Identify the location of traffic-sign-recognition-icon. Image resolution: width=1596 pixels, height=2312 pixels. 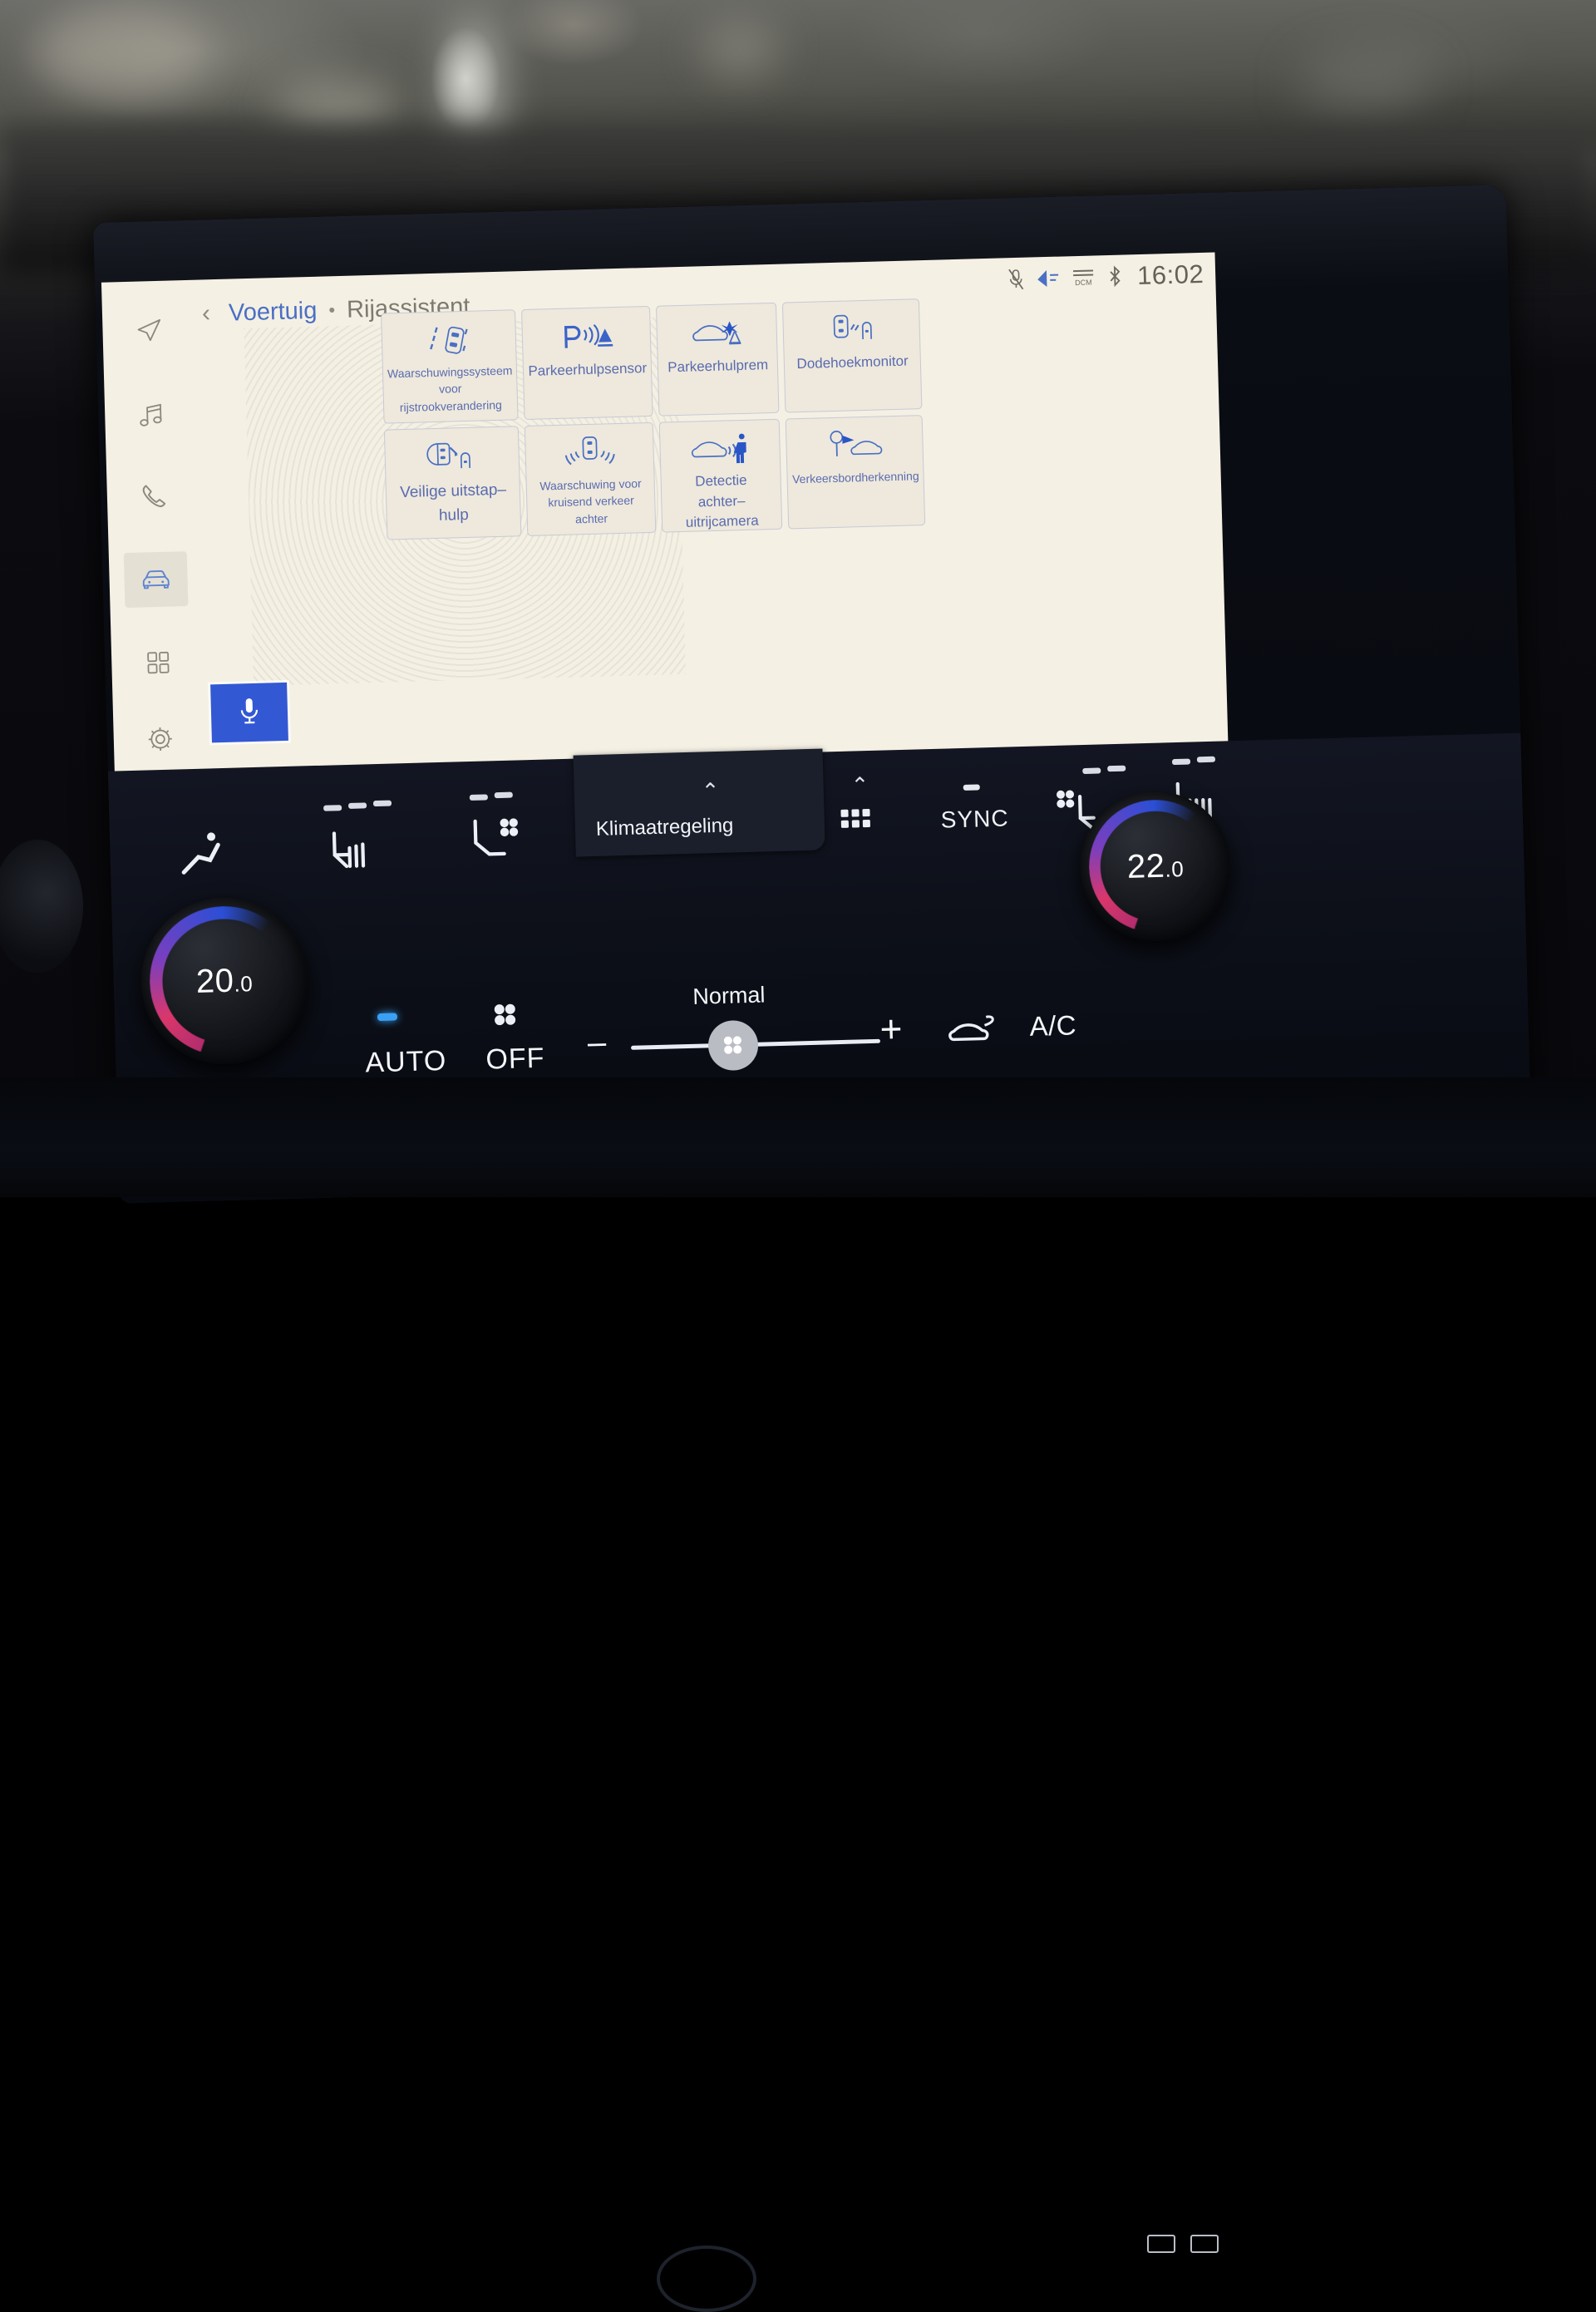
(855, 445).